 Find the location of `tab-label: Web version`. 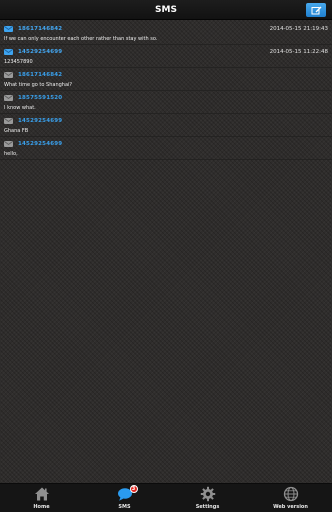

tab-label: Web version is located at coordinates (290, 507).